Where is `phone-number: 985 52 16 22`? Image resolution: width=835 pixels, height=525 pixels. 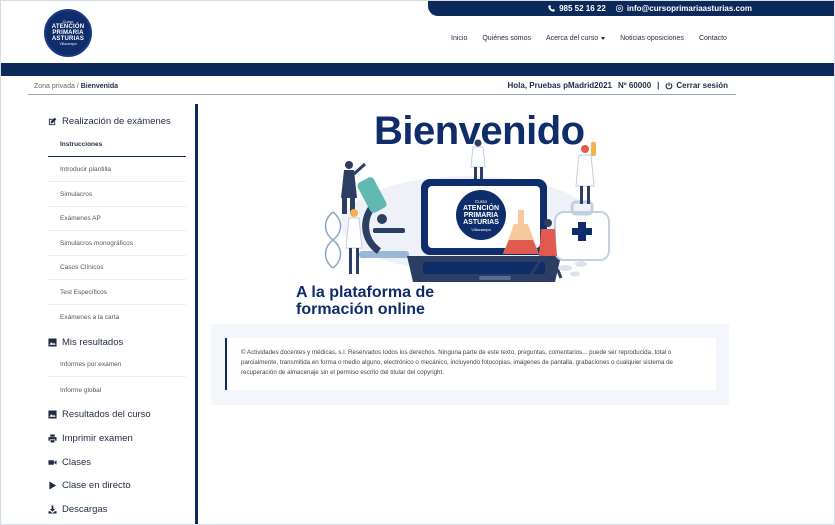 phone-number: 985 52 16 22 is located at coordinates (582, 8).